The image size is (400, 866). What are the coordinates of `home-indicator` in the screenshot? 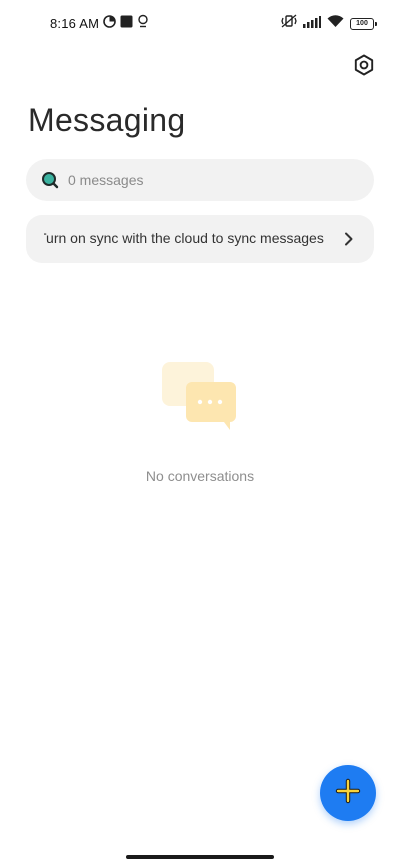 It's located at (200, 857).